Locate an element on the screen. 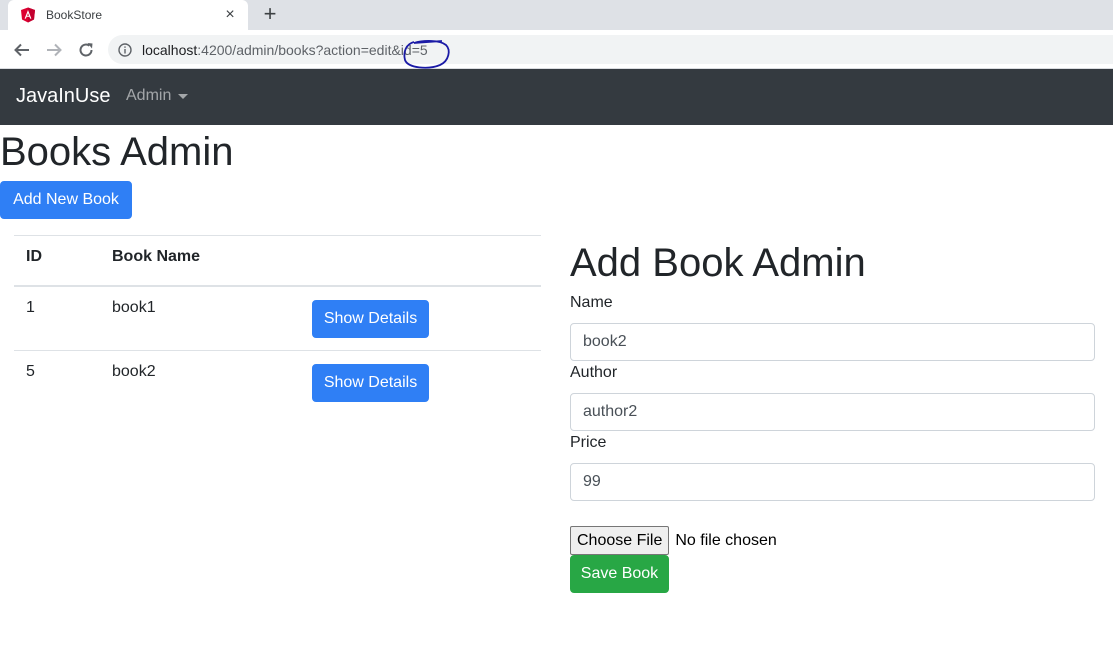 The height and width of the screenshot is (646, 1113). price-input is located at coordinates (832, 482).